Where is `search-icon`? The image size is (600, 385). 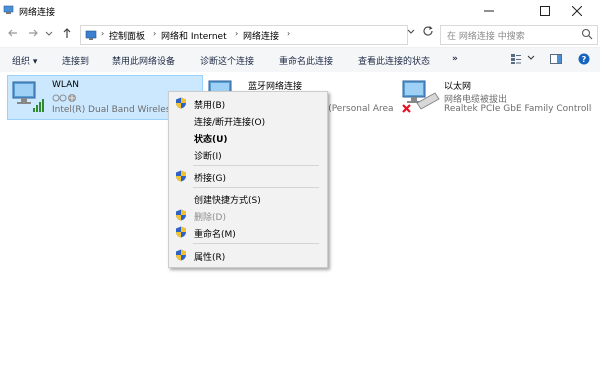
search-icon is located at coordinates (587, 34).